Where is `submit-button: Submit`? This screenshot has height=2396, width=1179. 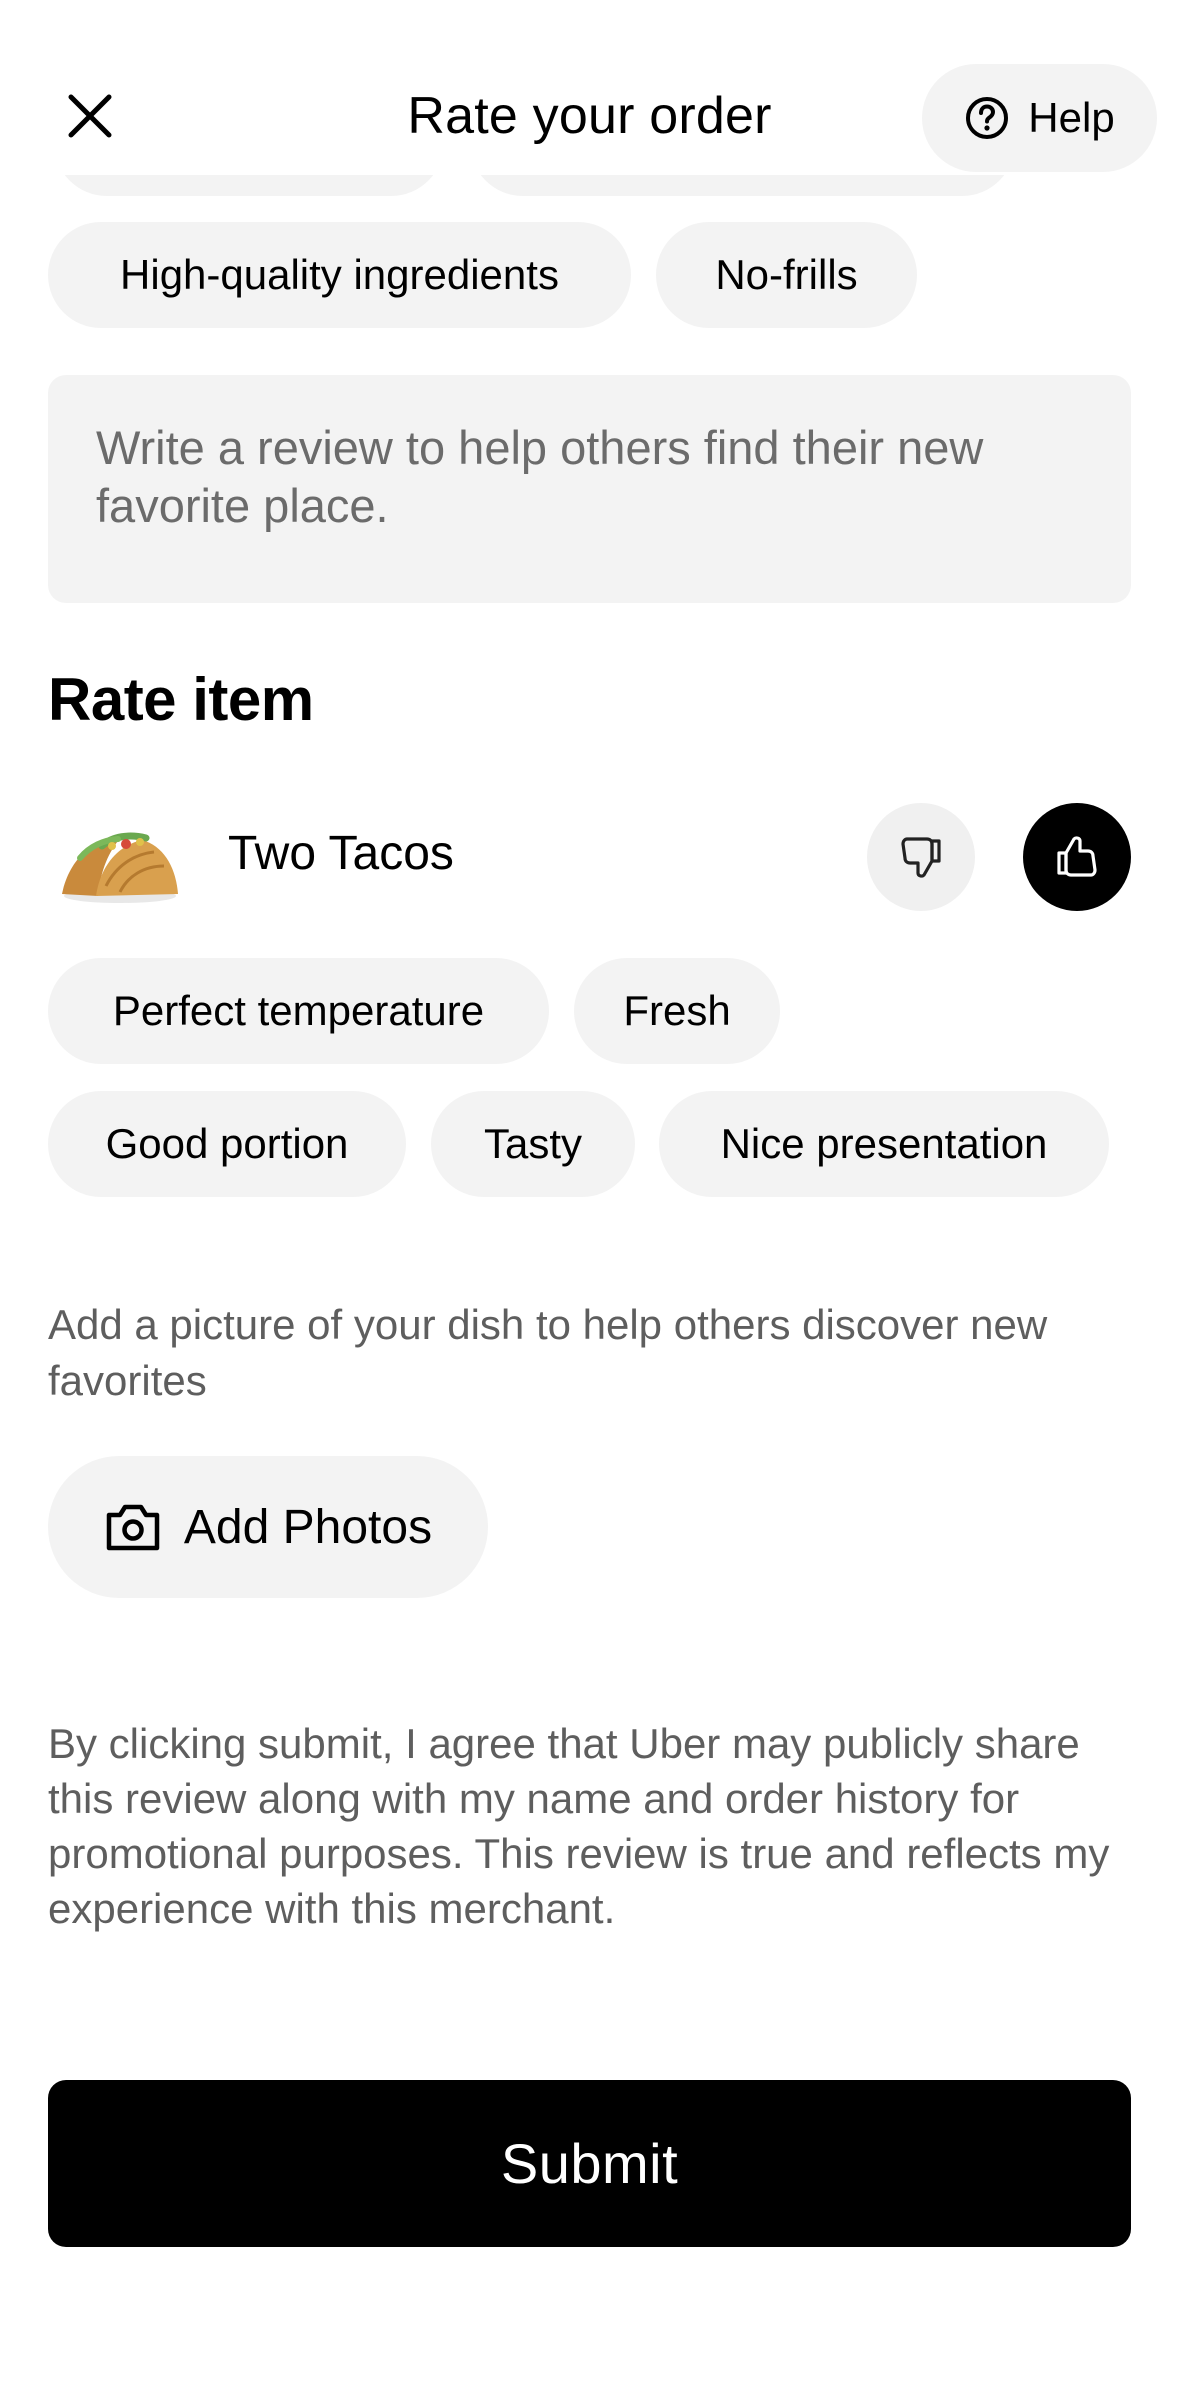 submit-button: Submit is located at coordinates (589, 2163).